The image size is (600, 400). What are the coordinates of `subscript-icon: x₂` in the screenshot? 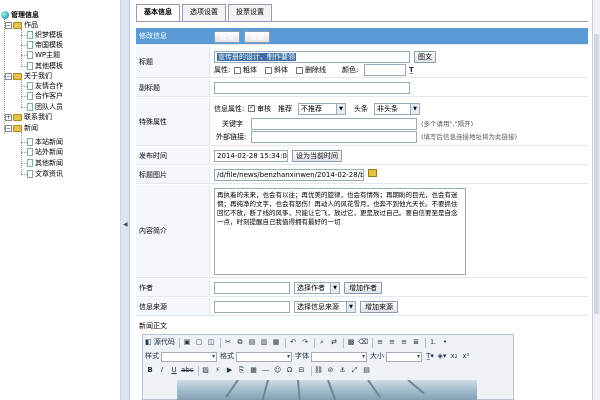 It's located at (454, 356).